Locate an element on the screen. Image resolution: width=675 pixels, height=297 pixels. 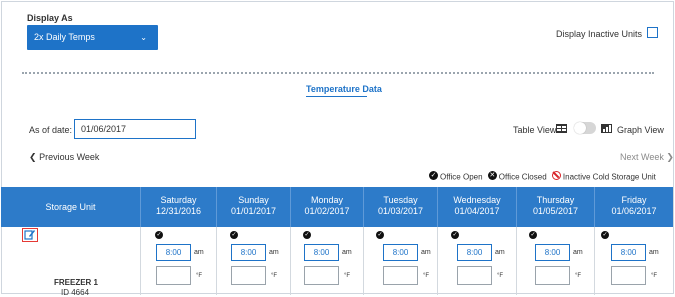
header-day-4: Wednesday 01/04/2017 is located at coordinates (476, 207).